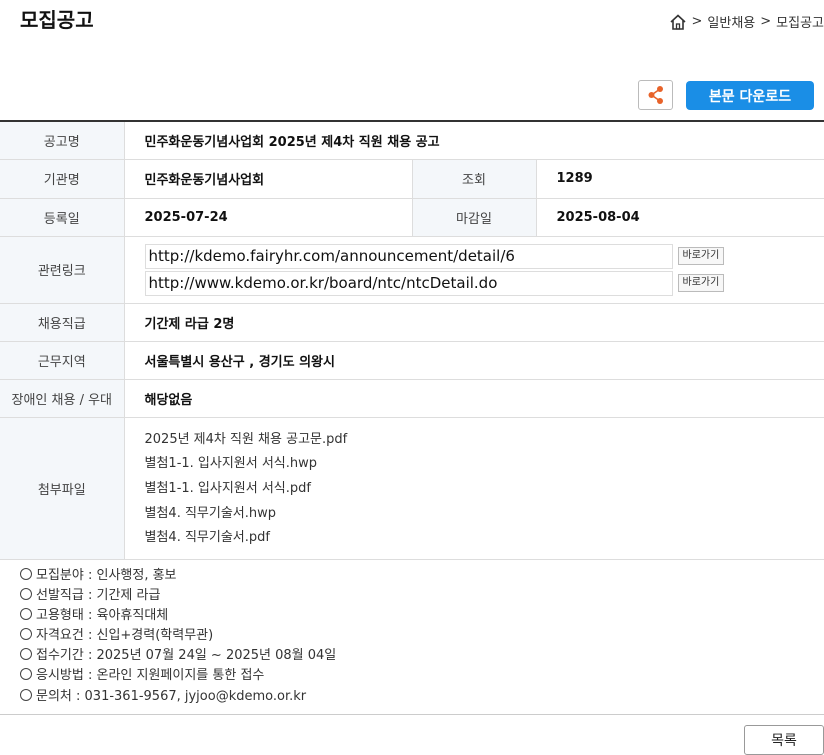  Describe the element at coordinates (178, 576) in the screenshot. I see `list-item: 모집분야 : 인사행정, 홍보` at that location.